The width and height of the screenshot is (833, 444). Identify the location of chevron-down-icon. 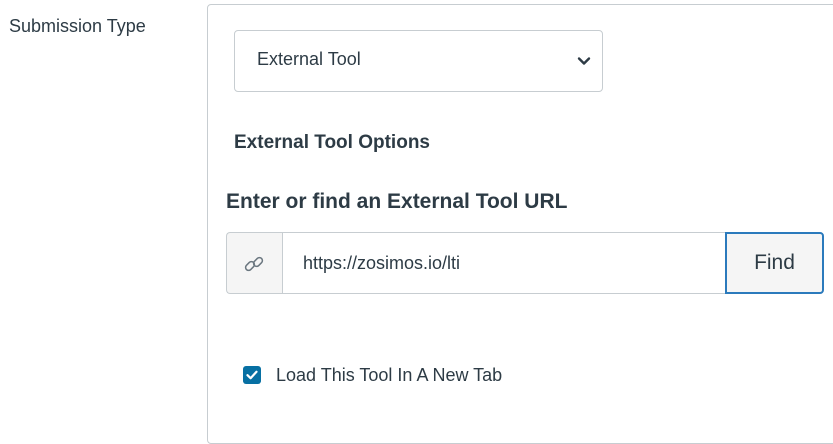
(584, 61).